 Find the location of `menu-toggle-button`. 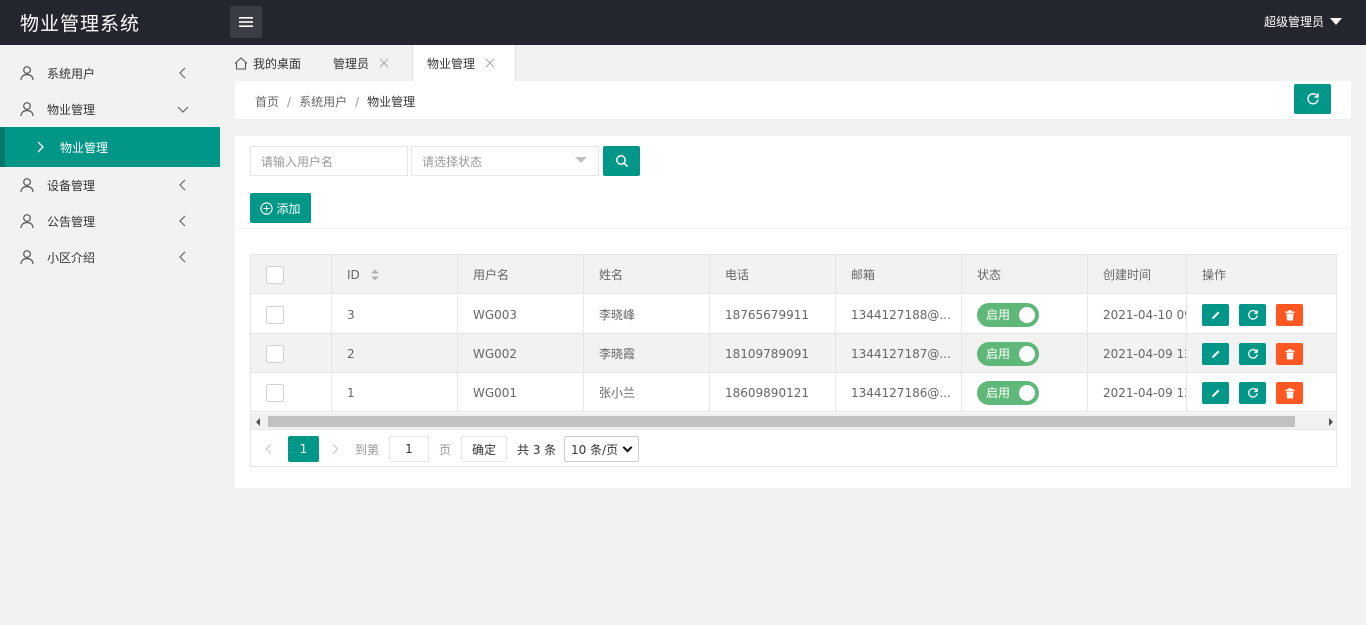

menu-toggle-button is located at coordinates (246, 22).